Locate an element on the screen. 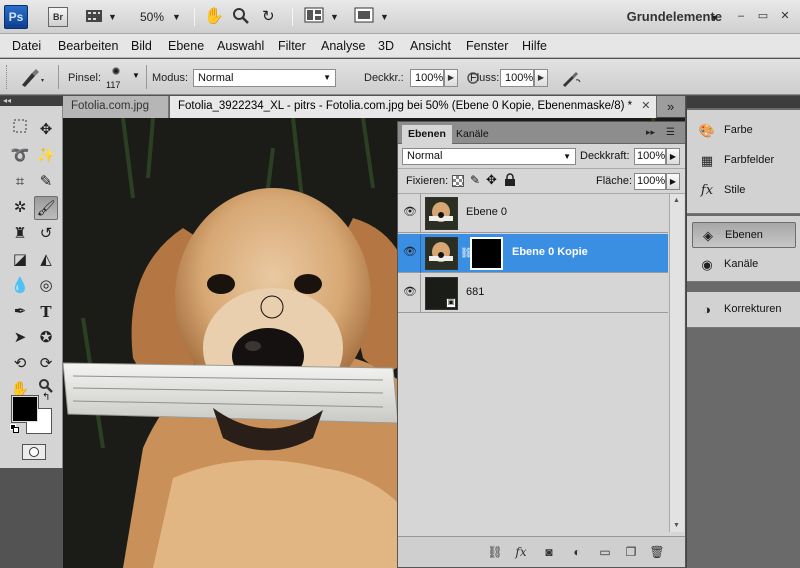 Image resolution: width=800 pixels, height=568 pixels. tab-kanaele: Kanäle is located at coordinates (472, 134).